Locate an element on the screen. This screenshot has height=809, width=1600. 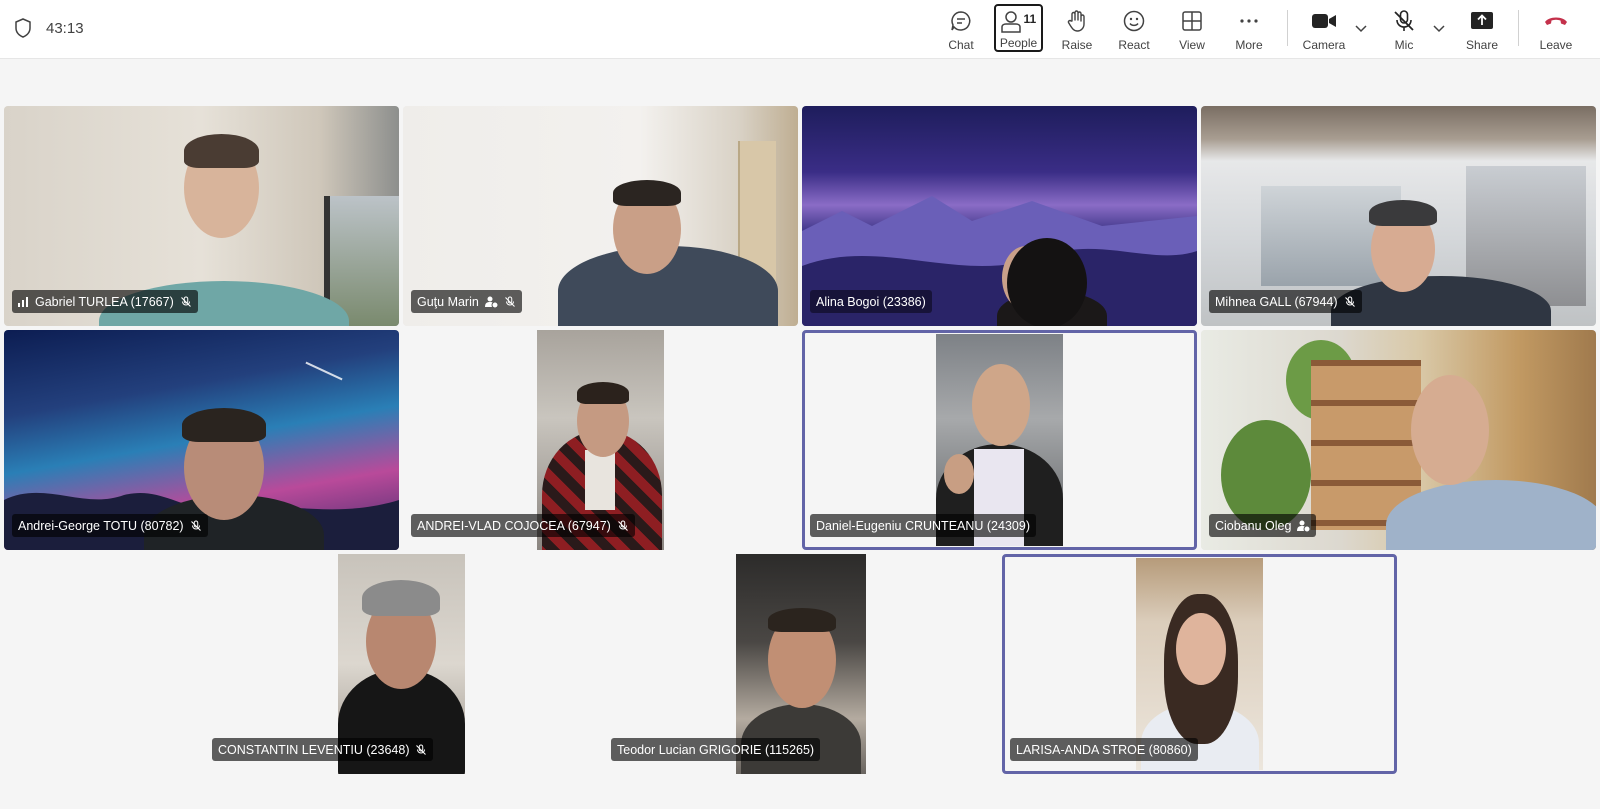
participant-name-tag: Alina Bogoi (23386) is located at coordinates (871, 301).